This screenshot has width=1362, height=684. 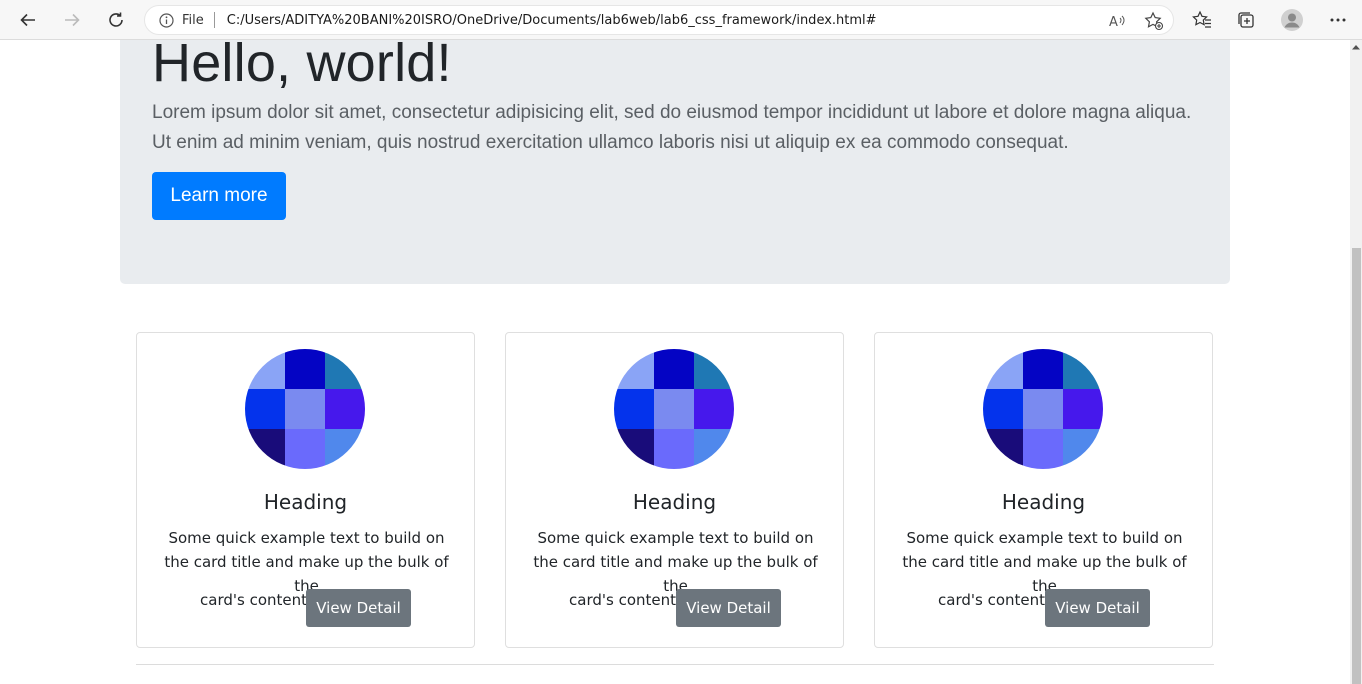 I want to click on address-separator, so click(x=214, y=20).